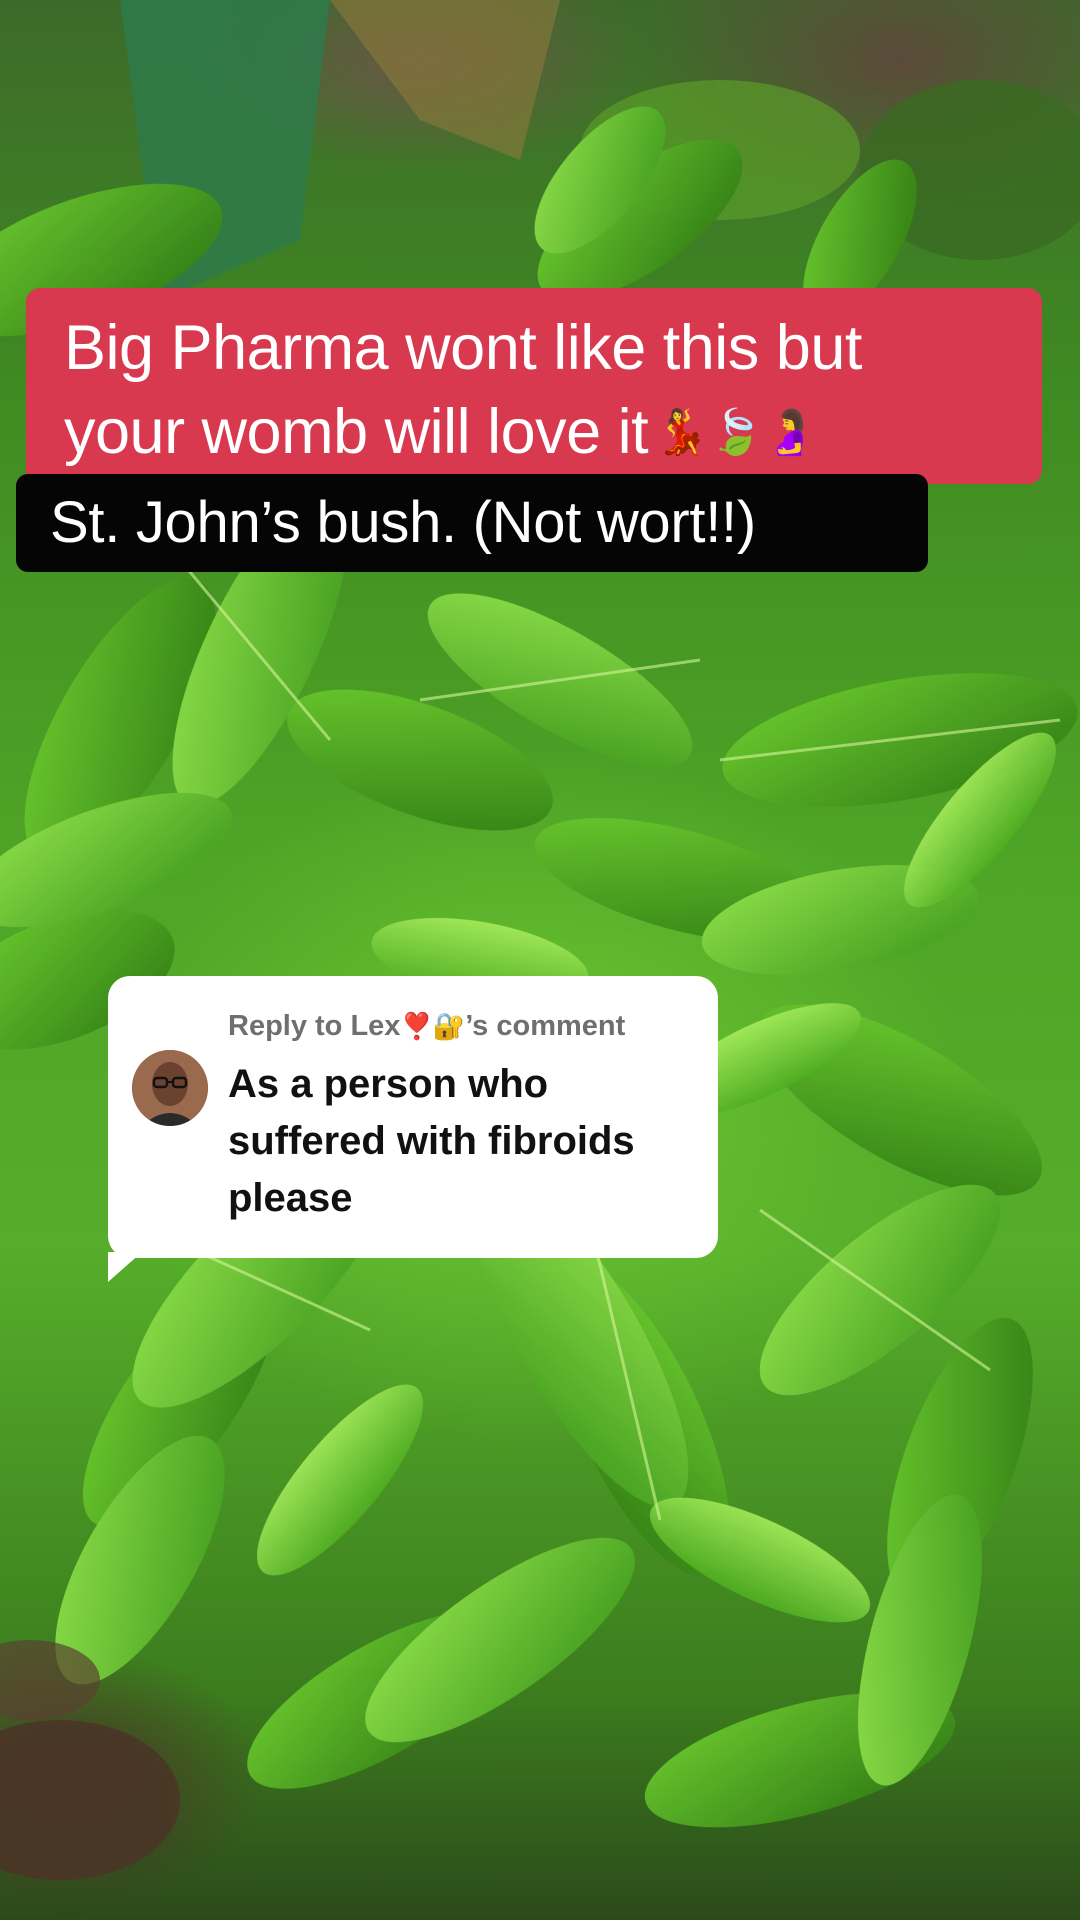 This screenshot has height=1920, width=1080. Describe the element at coordinates (125, 1267) in the screenshot. I see `reply-bubble-tail` at that location.